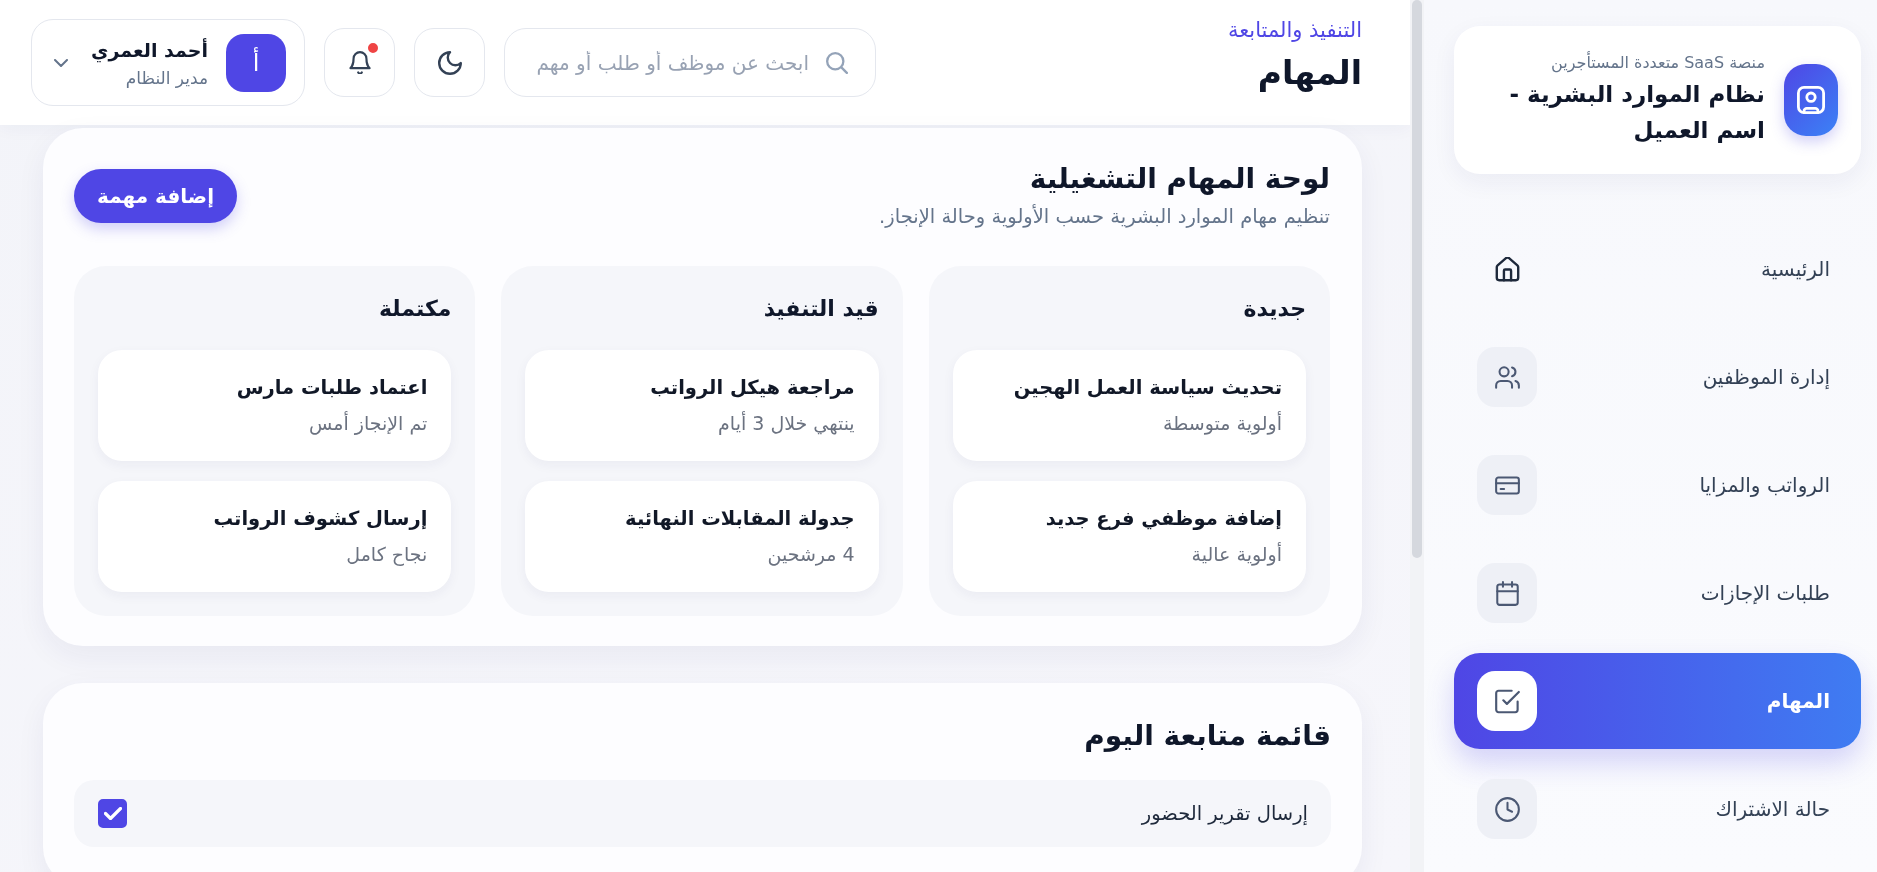 Image resolution: width=1877 pixels, height=872 pixels. I want to click on checkbox, so click(112, 813).